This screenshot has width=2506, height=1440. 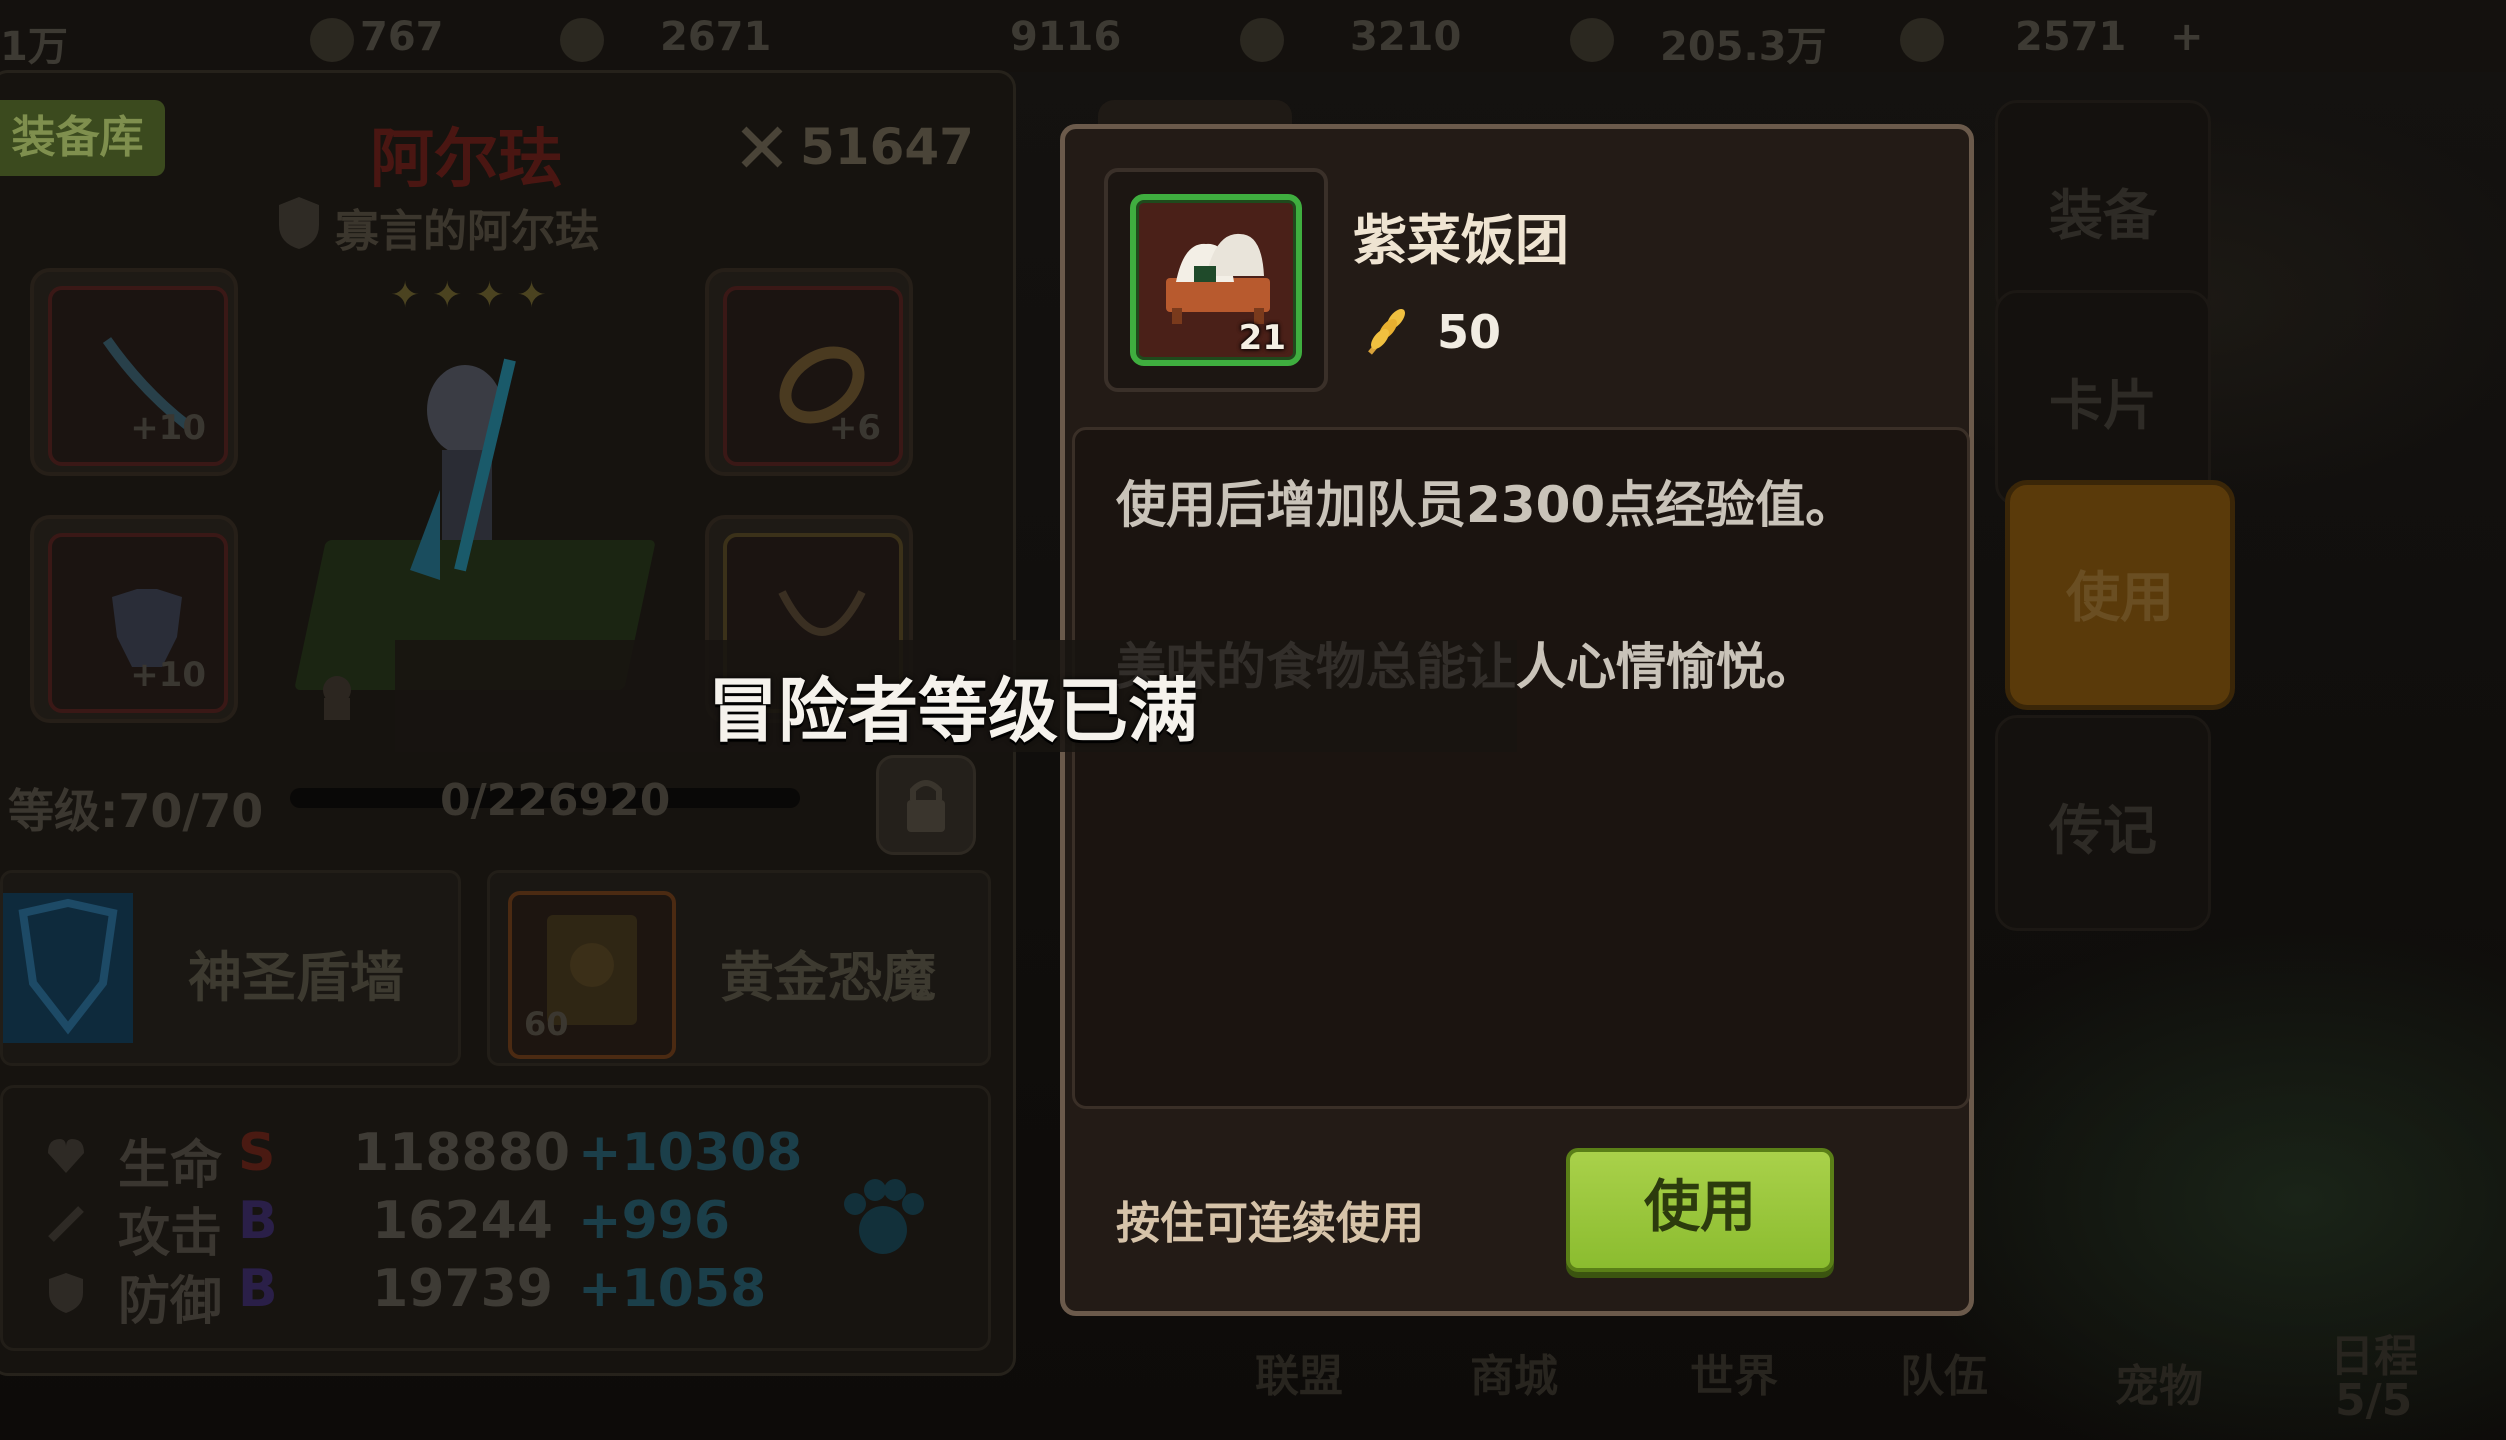 What do you see at coordinates (402, 37) in the screenshot?
I see `resource-2: 767` at bounding box center [402, 37].